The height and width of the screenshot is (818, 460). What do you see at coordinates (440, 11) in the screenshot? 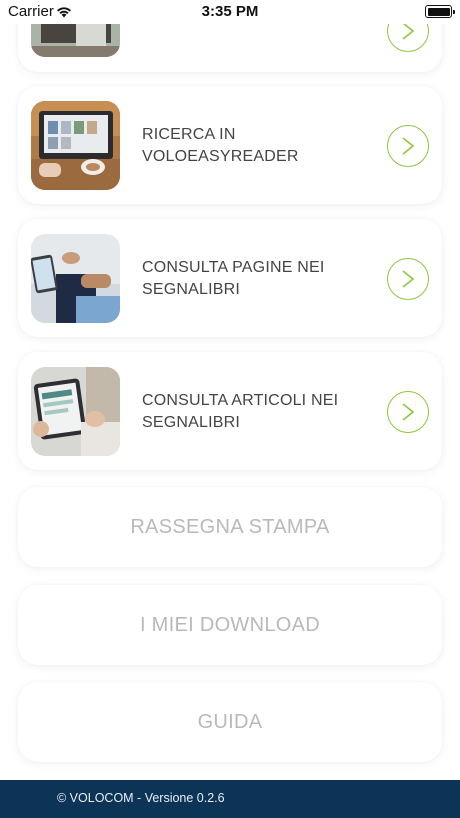
I see `battery-icon` at bounding box center [440, 11].